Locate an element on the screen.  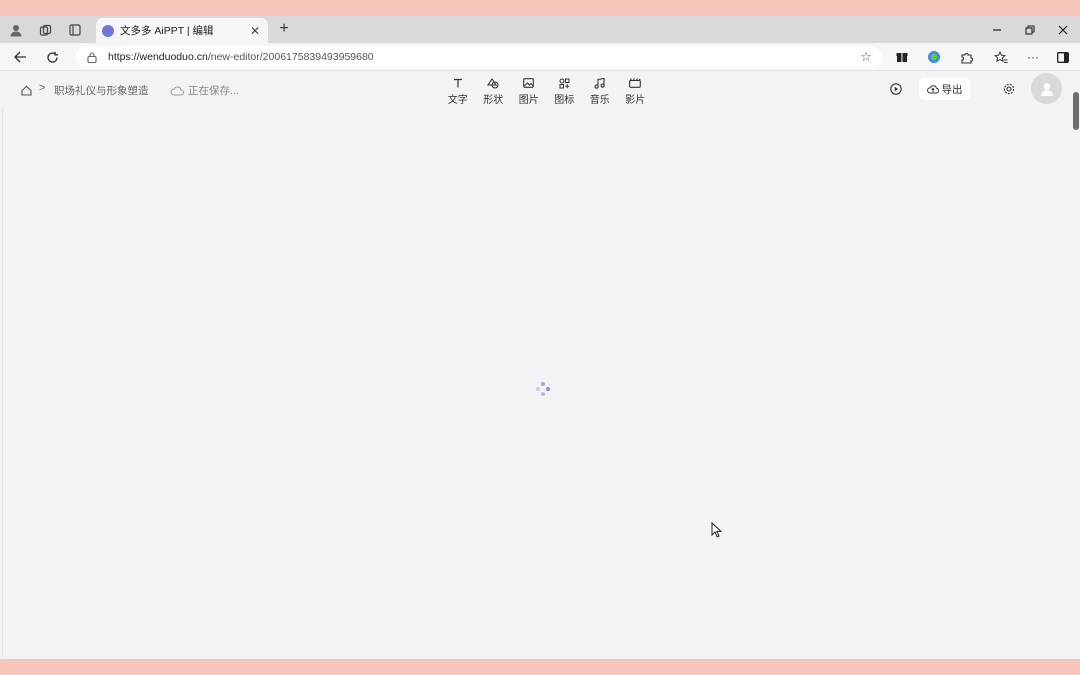
extensions-puzzle-icon is located at coordinates (966, 57).